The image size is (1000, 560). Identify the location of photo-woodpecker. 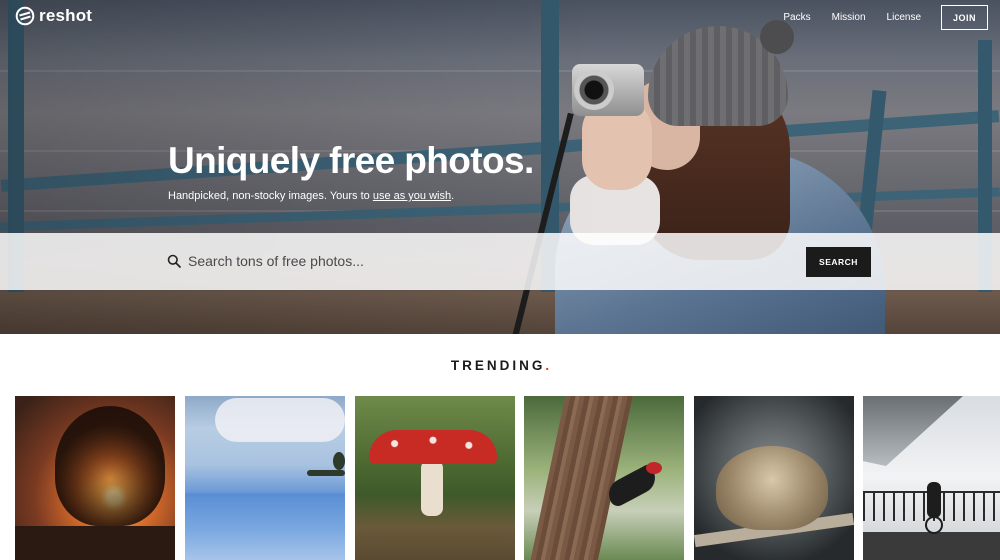
(604, 478).